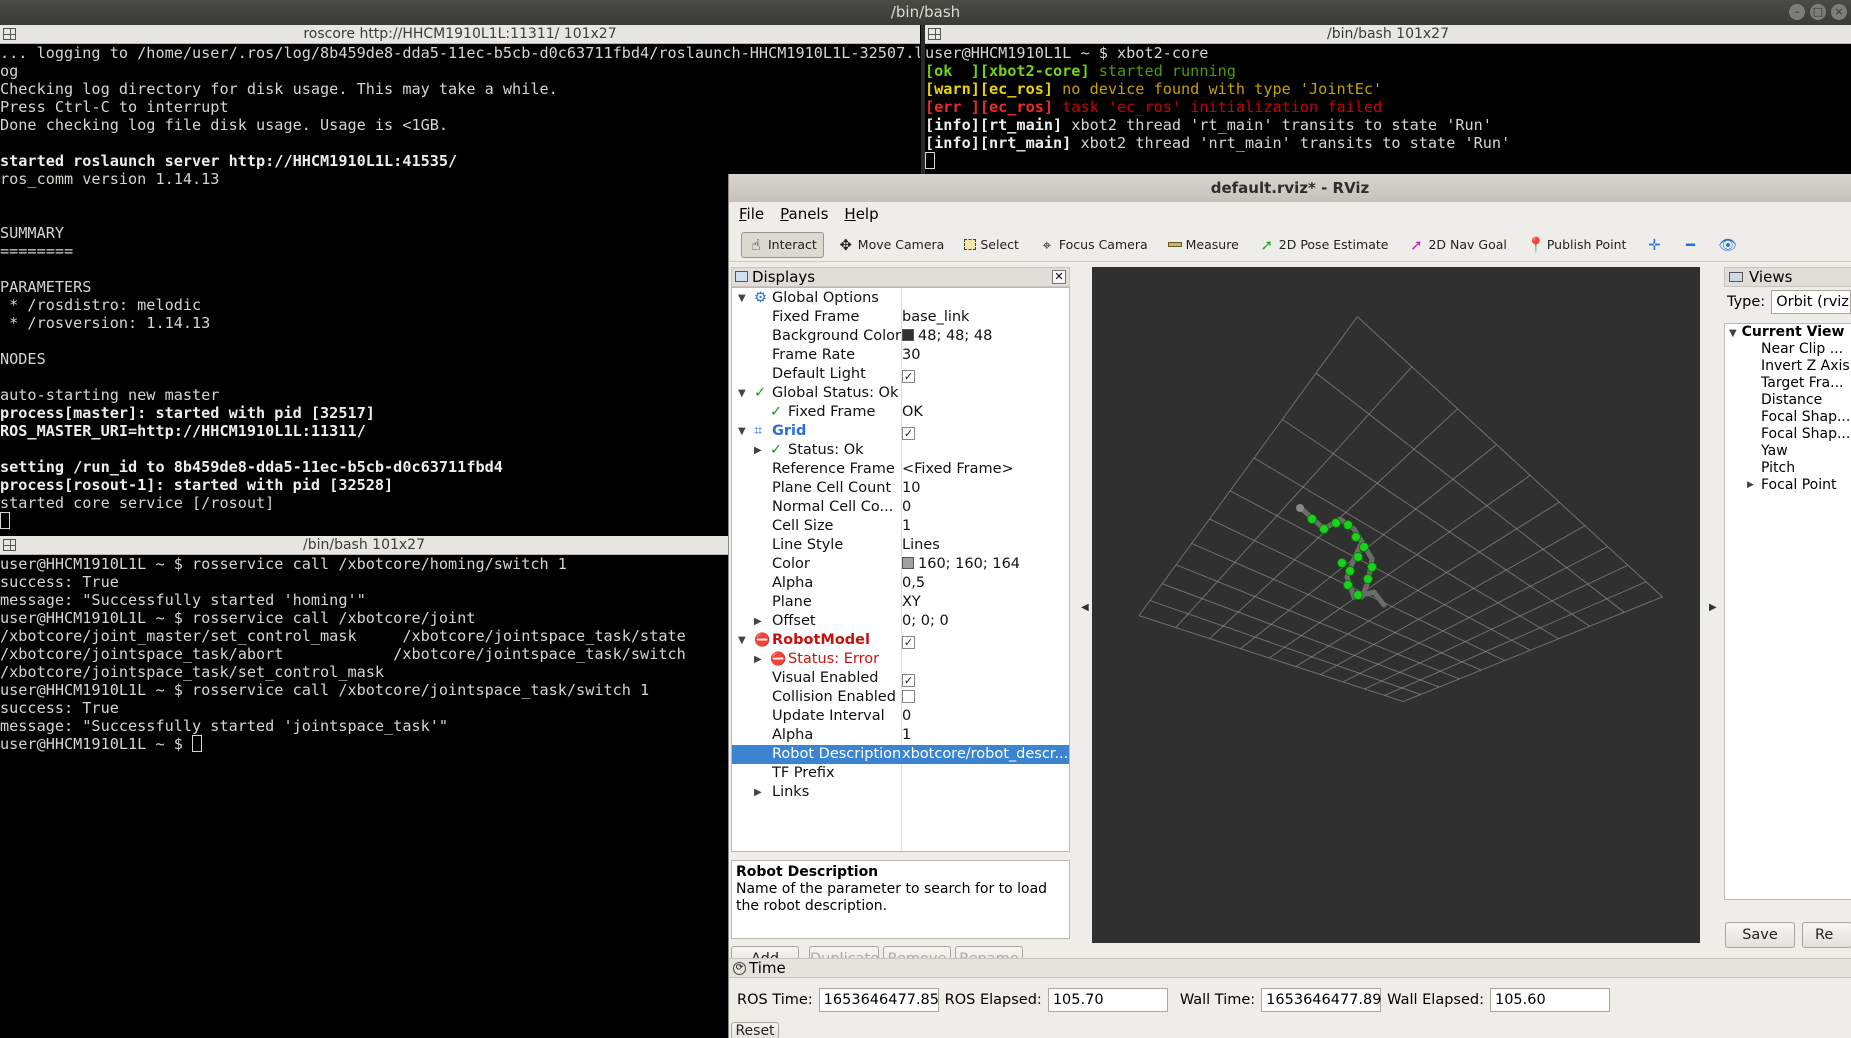 The height and width of the screenshot is (1038, 1851). I want to click on display-row-value, so click(908, 697).